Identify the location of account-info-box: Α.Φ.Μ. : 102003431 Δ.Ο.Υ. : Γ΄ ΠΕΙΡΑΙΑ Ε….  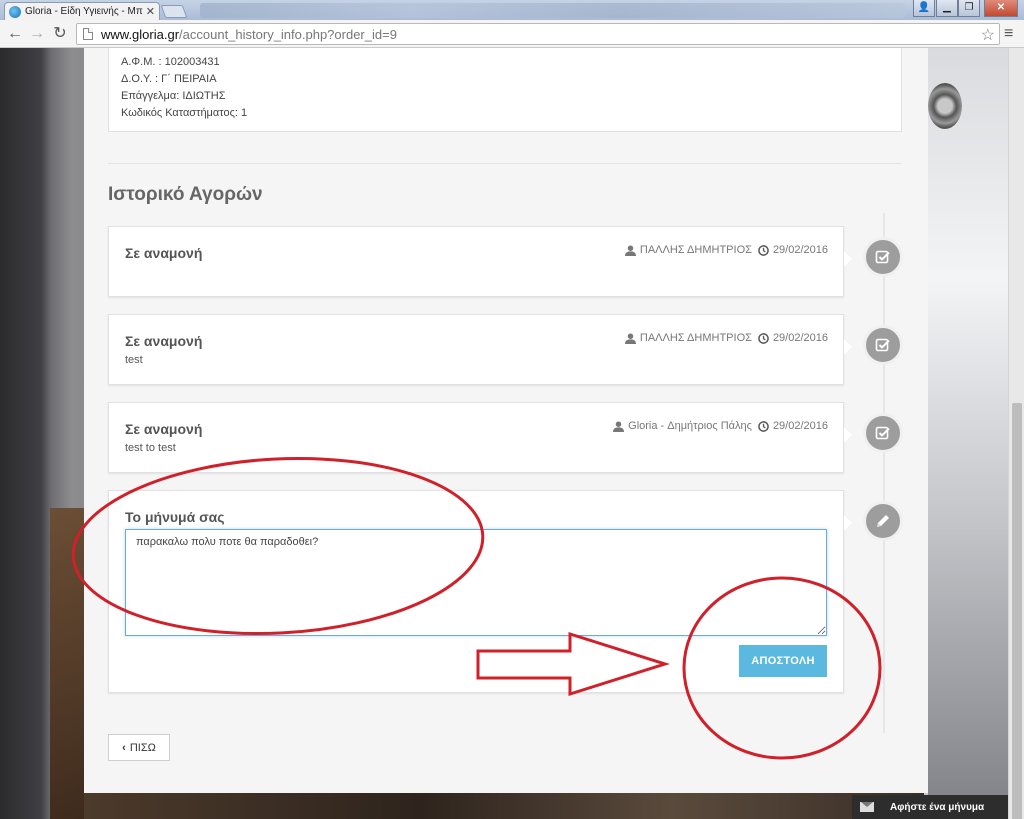
(505, 90).